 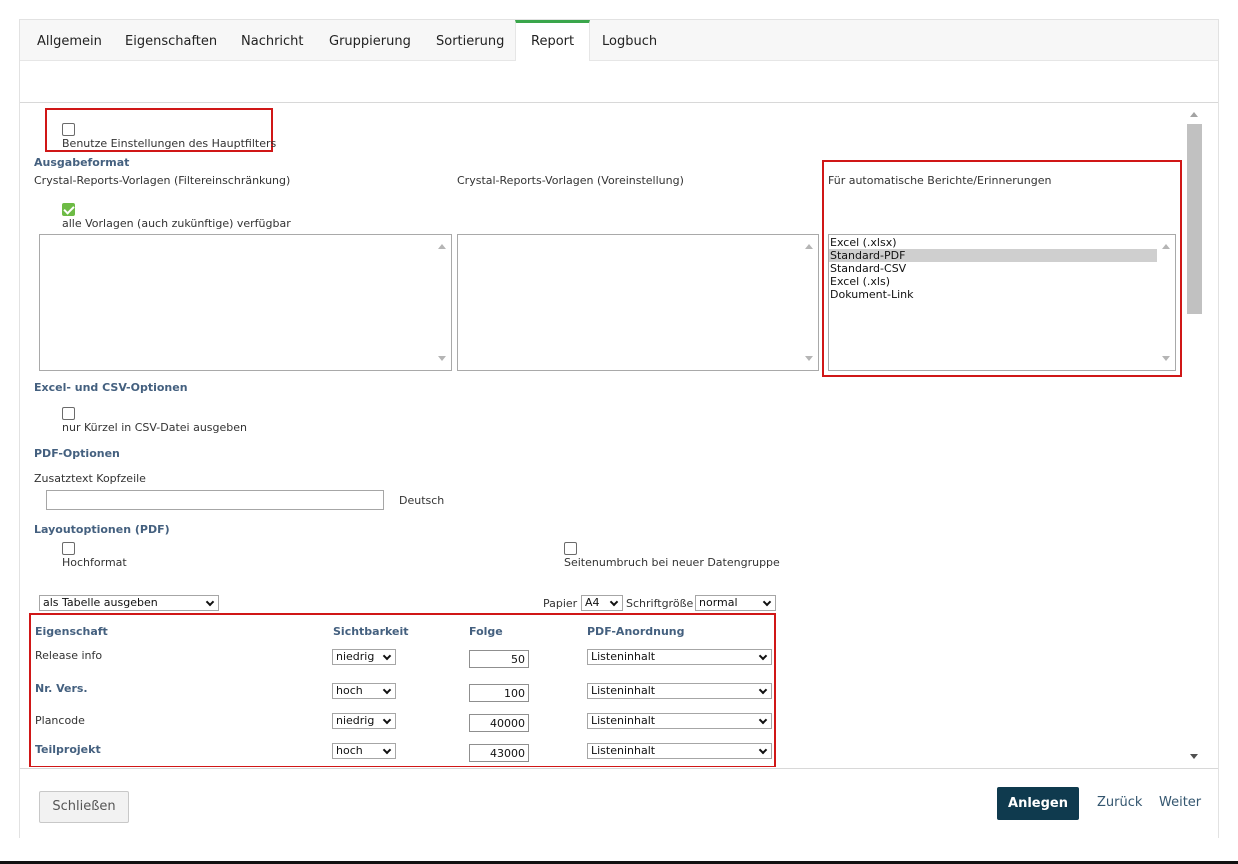 I want to click on kopfzeile-input, so click(x=215, y=500).